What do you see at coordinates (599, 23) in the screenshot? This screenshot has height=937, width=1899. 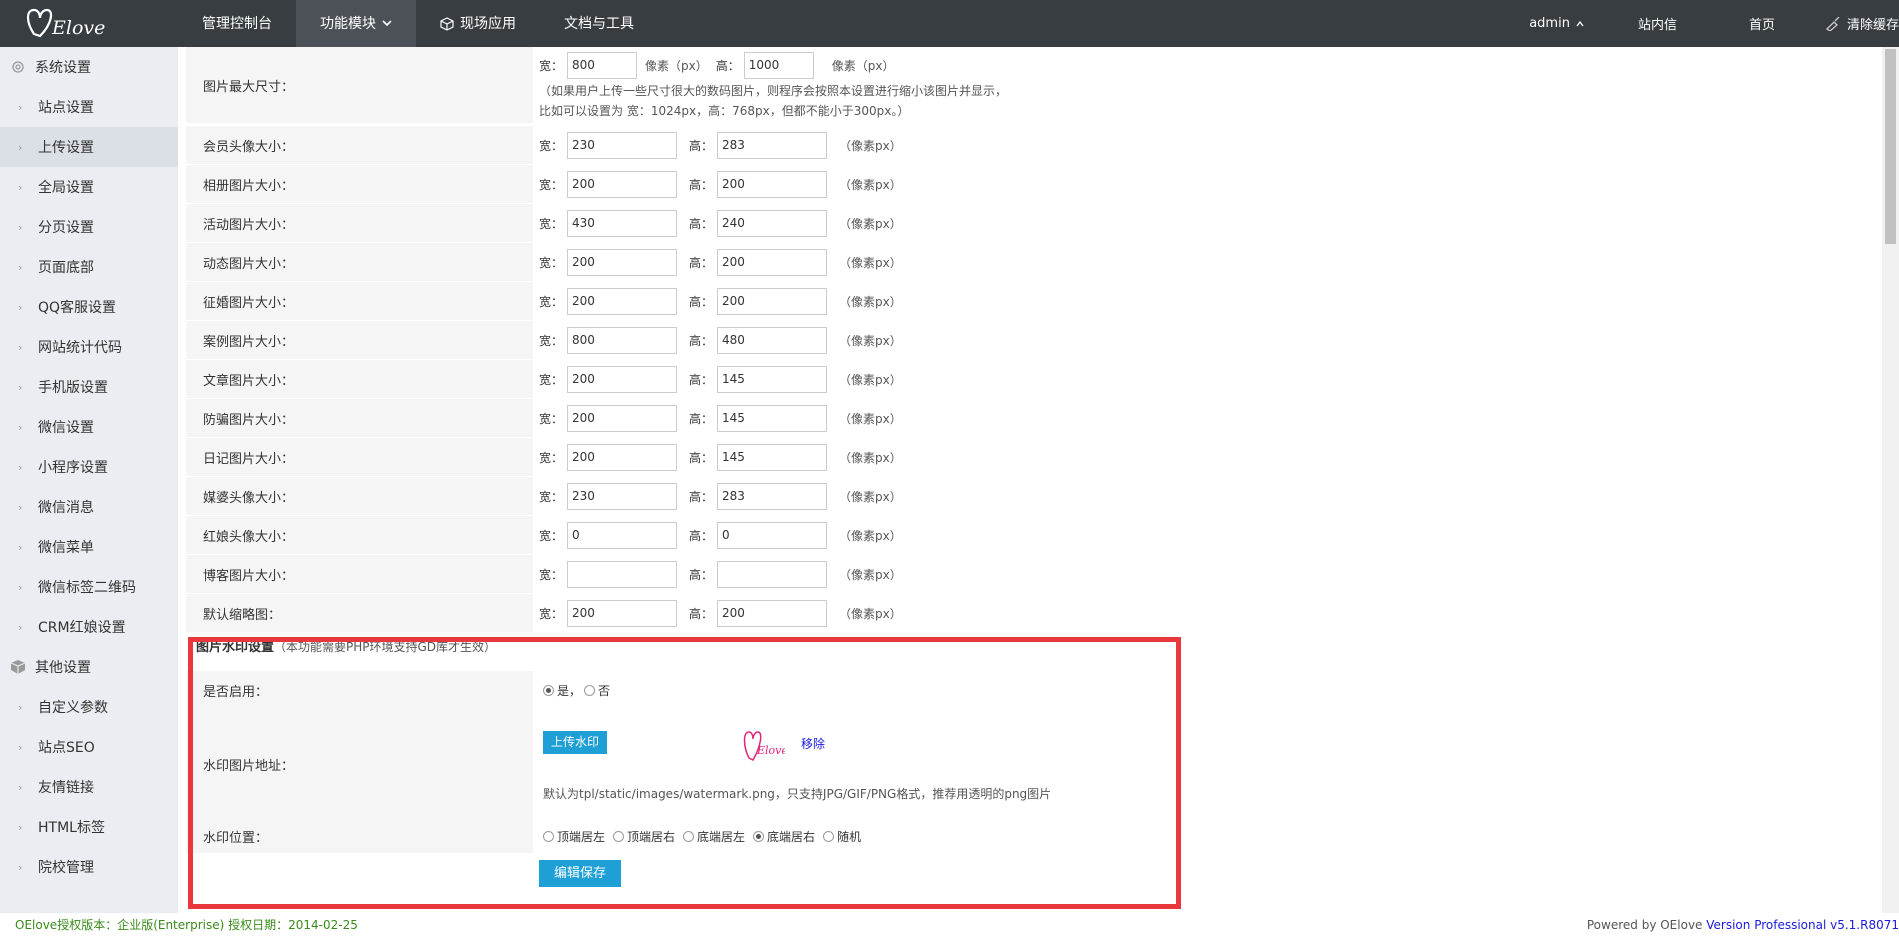 I see `nav-docs: 文档与工具` at bounding box center [599, 23].